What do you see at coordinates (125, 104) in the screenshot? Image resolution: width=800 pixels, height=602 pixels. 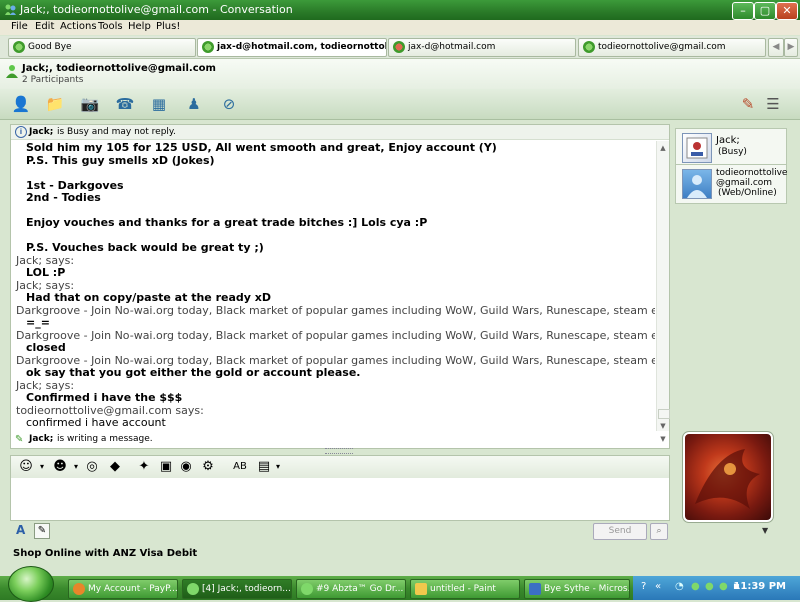 I see `call-icon: ☎` at bounding box center [125, 104].